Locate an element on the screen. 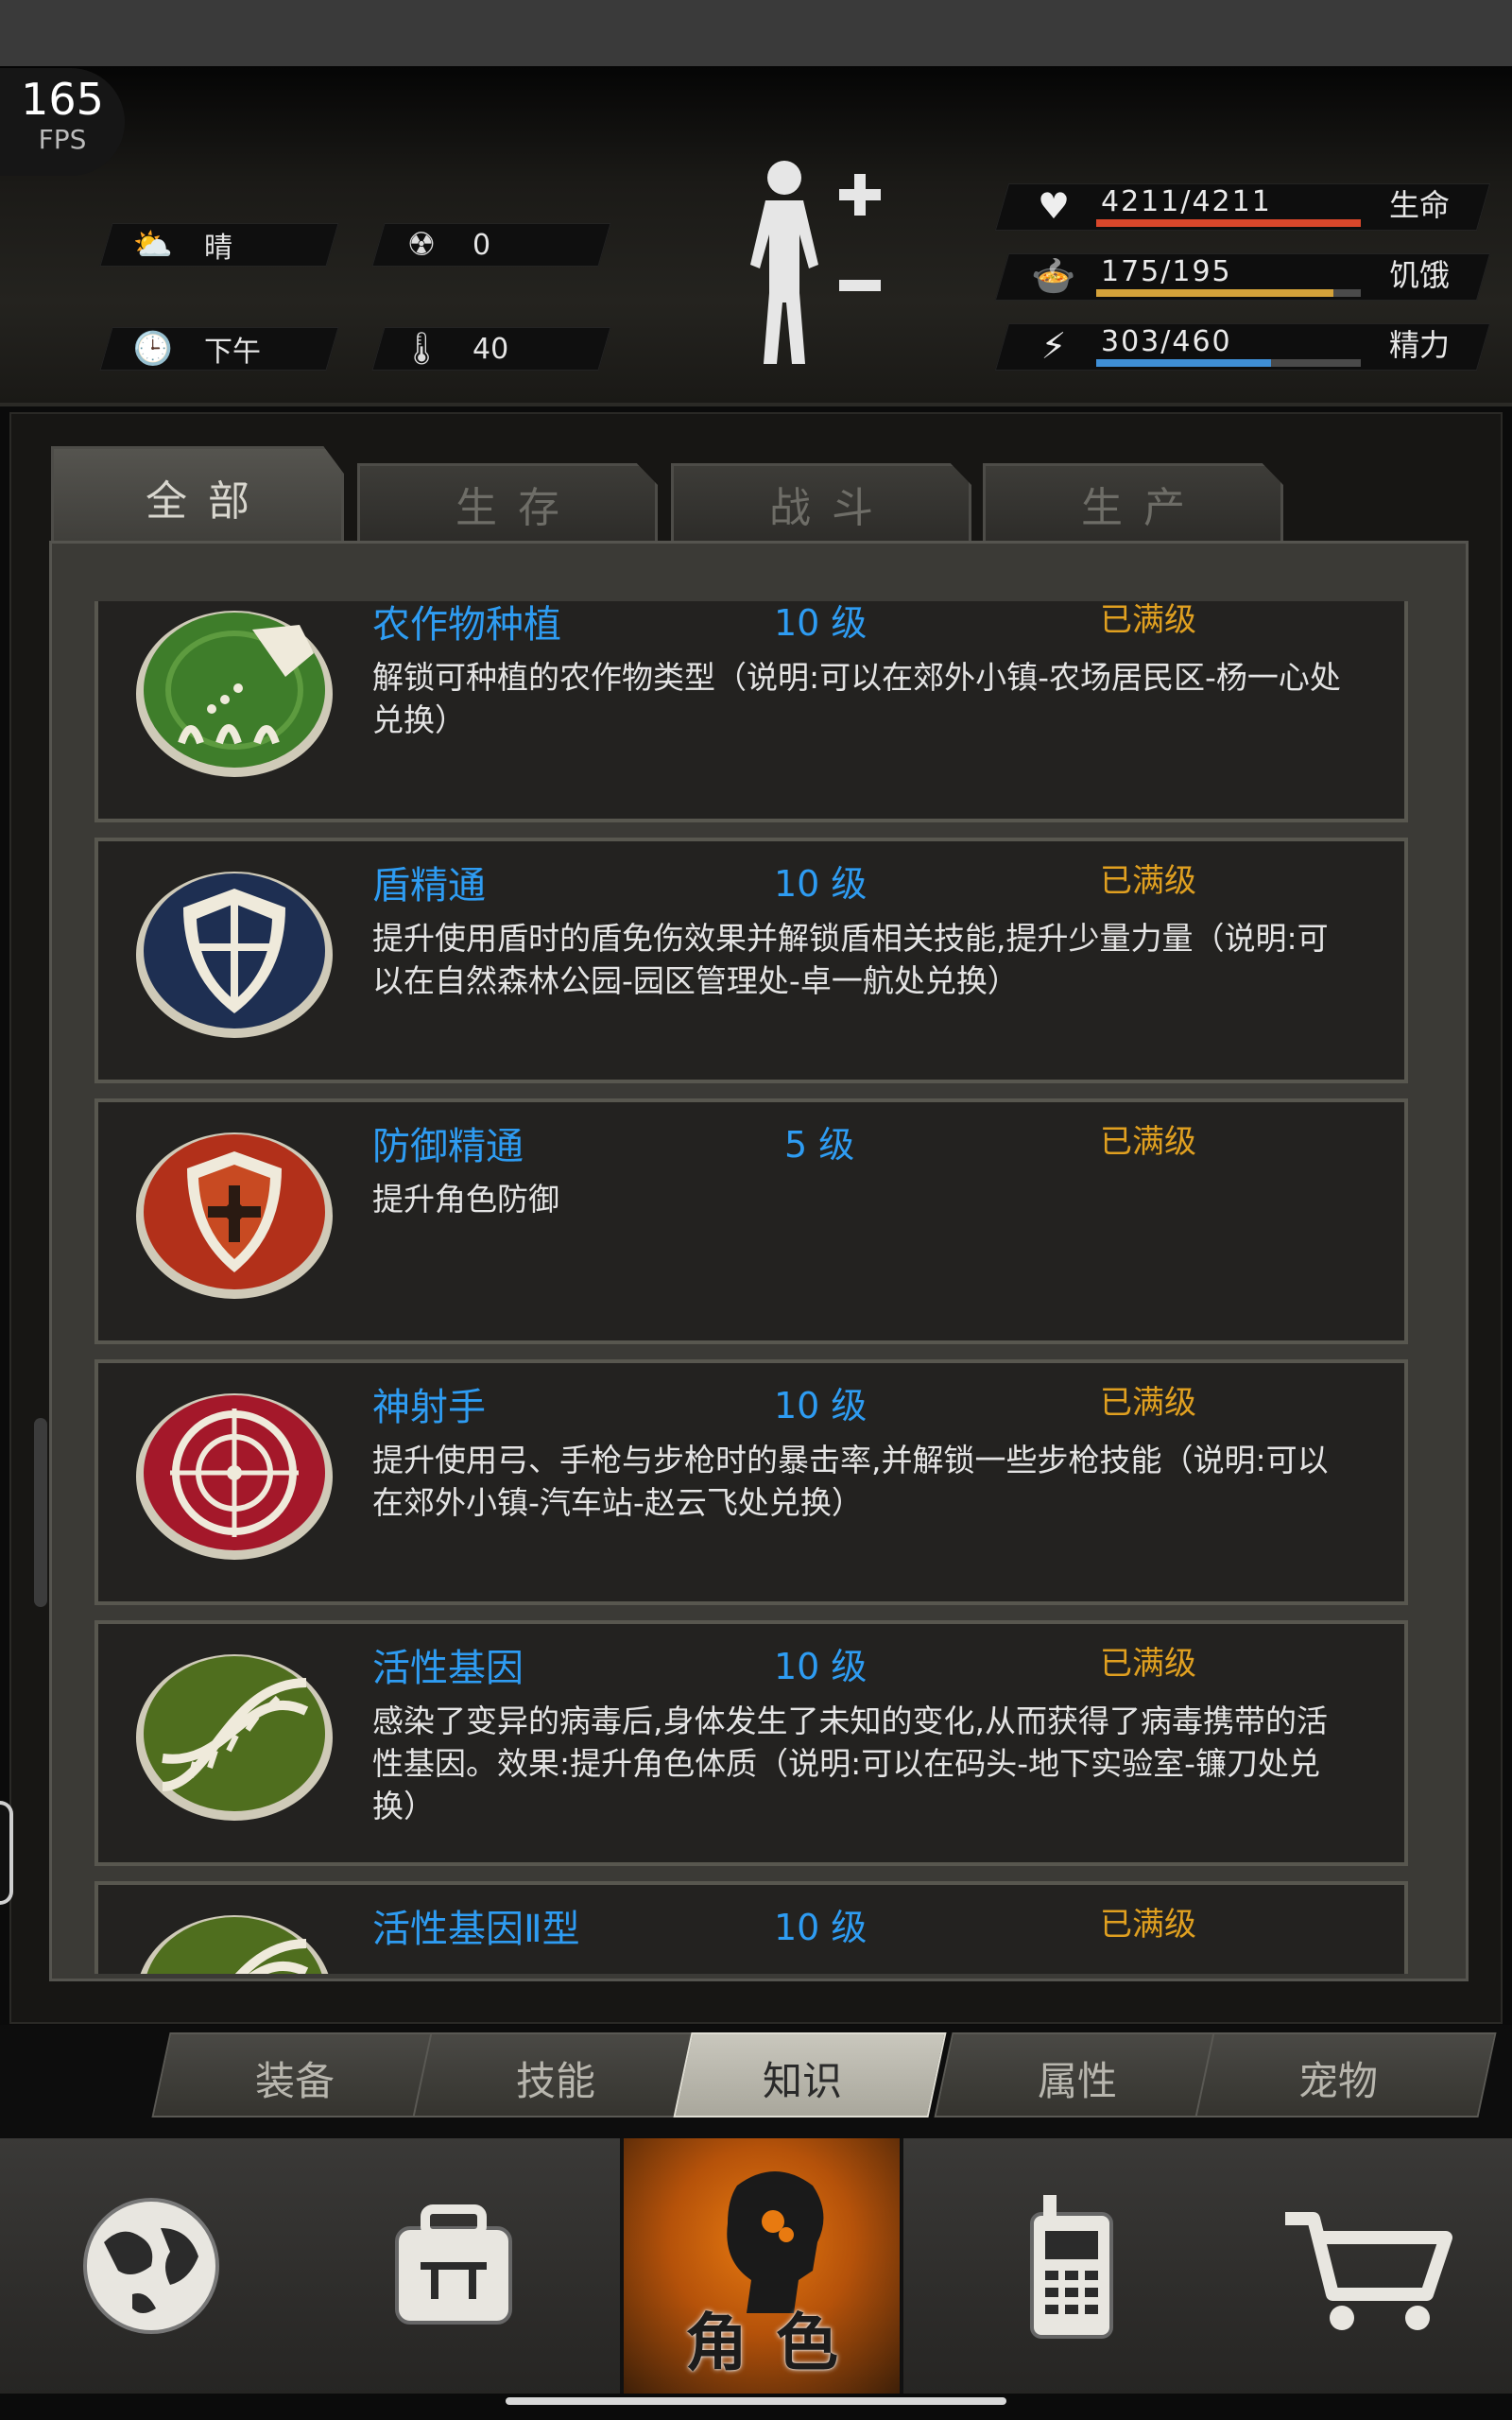  plus-icon is located at coordinates (860, 195).